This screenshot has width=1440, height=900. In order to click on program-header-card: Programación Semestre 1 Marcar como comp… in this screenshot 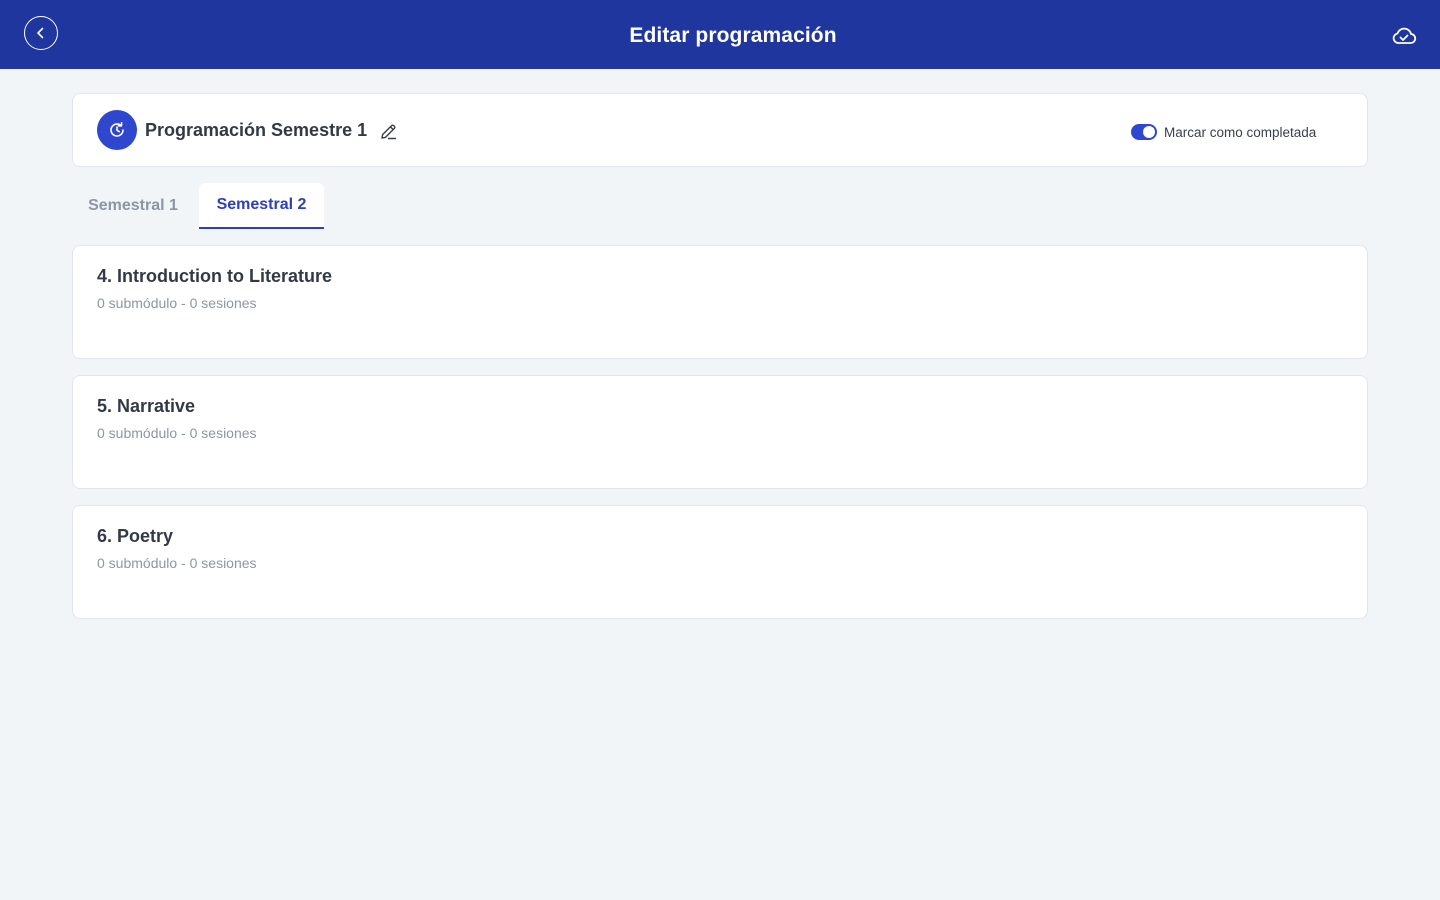, I will do `click(720, 130)`.